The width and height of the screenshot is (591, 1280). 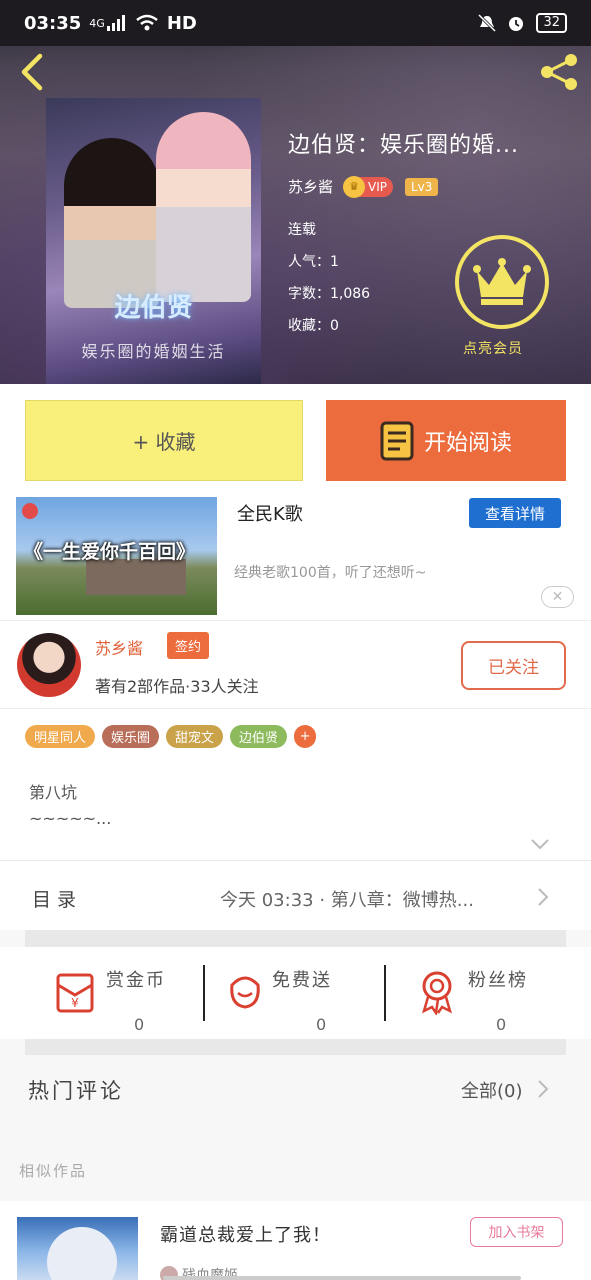 I want to click on cover-title: 边伯贤, so click(x=153, y=308).